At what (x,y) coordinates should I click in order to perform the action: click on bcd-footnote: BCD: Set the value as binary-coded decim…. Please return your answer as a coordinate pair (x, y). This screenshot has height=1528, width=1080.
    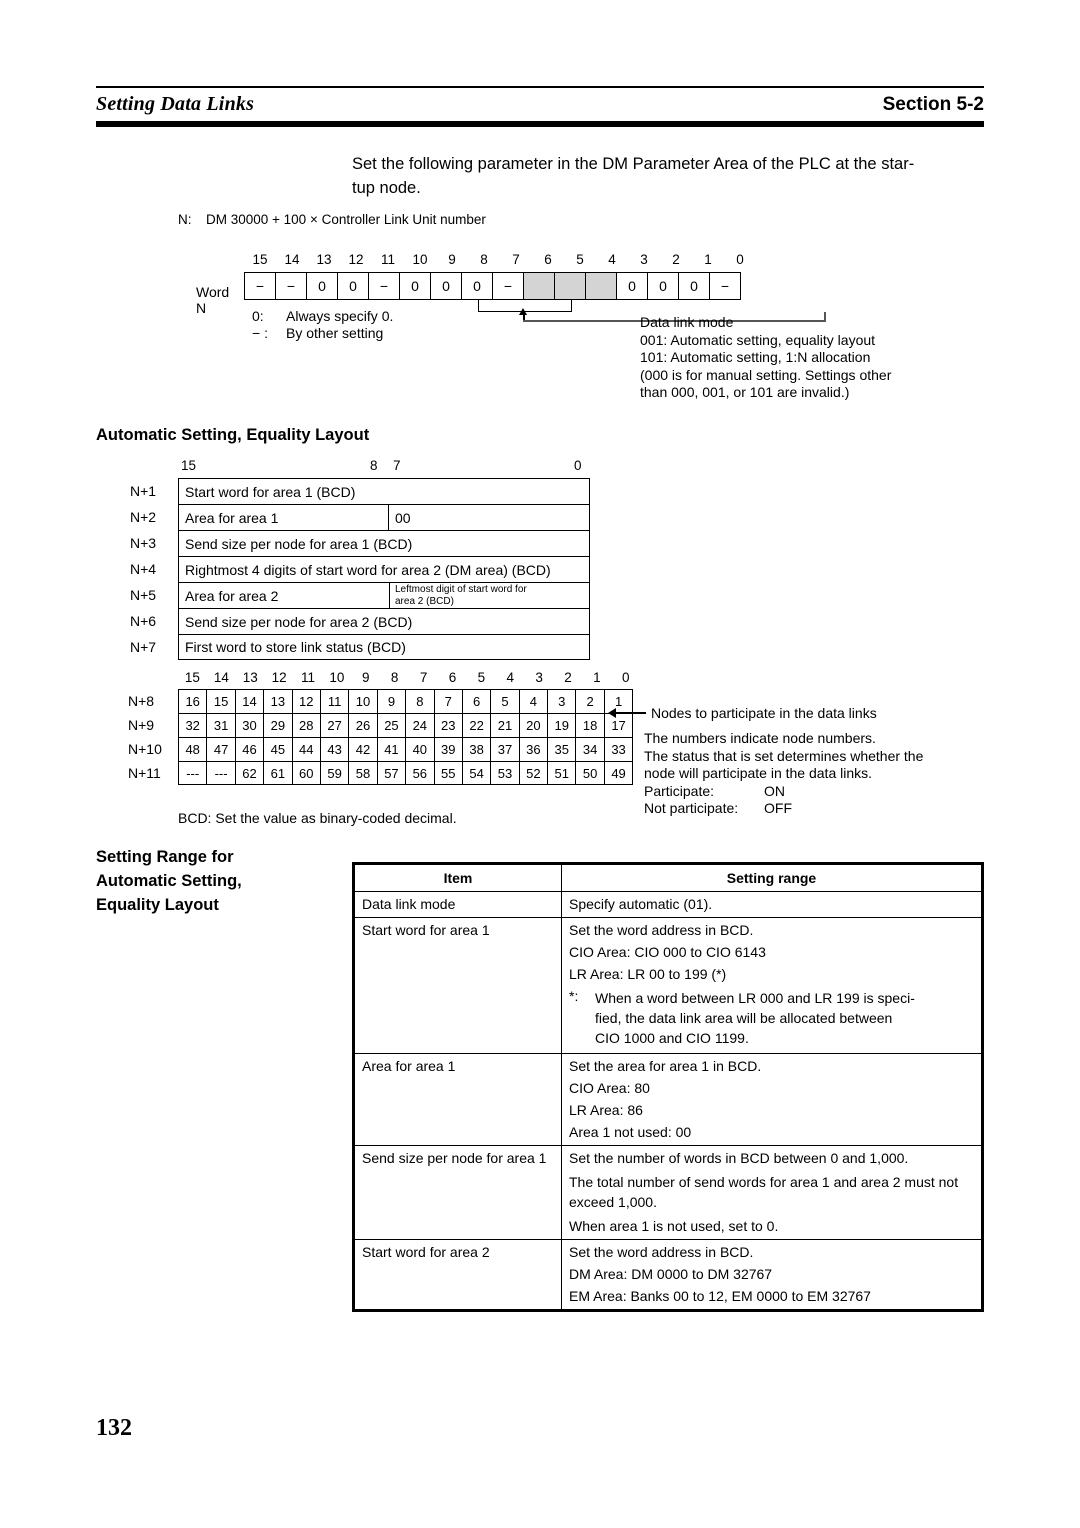
    Looking at the image, I should click on (317, 818).